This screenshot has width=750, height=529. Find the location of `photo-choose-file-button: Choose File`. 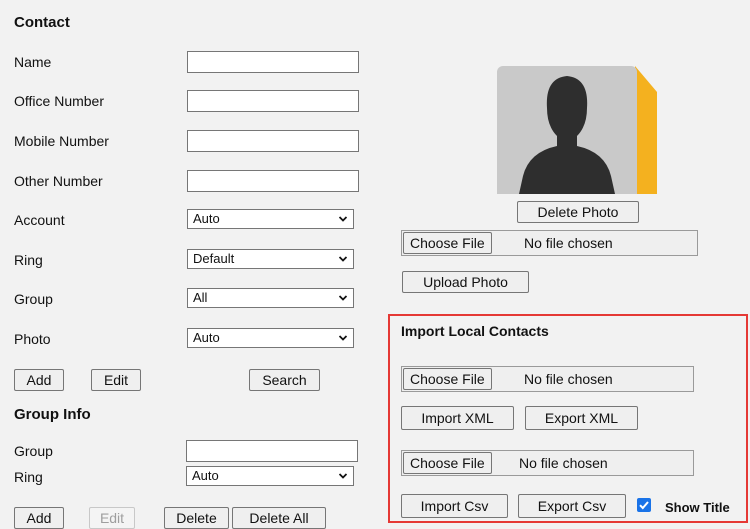

photo-choose-file-button: Choose File is located at coordinates (447, 243).